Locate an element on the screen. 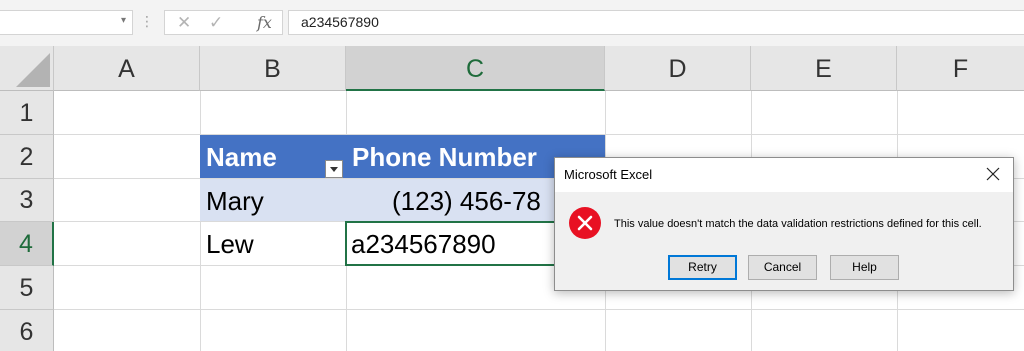  formula-bar-area: ▾ ⋮ ✕ ✓ fx a234567890 is located at coordinates (512, 23).